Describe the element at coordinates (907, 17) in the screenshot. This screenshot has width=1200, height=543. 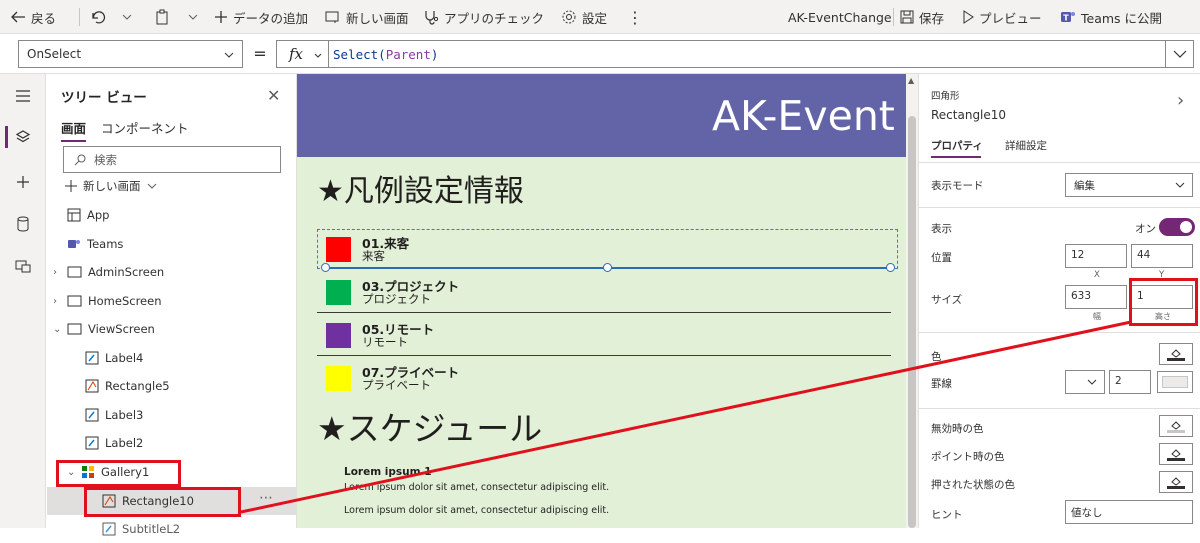
I see `save-icon` at that location.